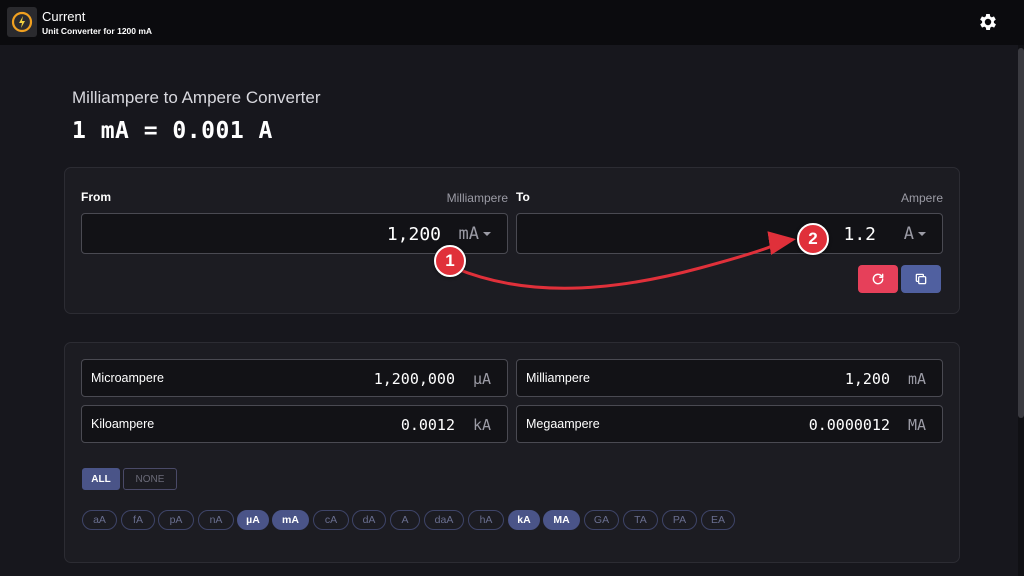  I want to click on unit-chip: MA, so click(561, 520).